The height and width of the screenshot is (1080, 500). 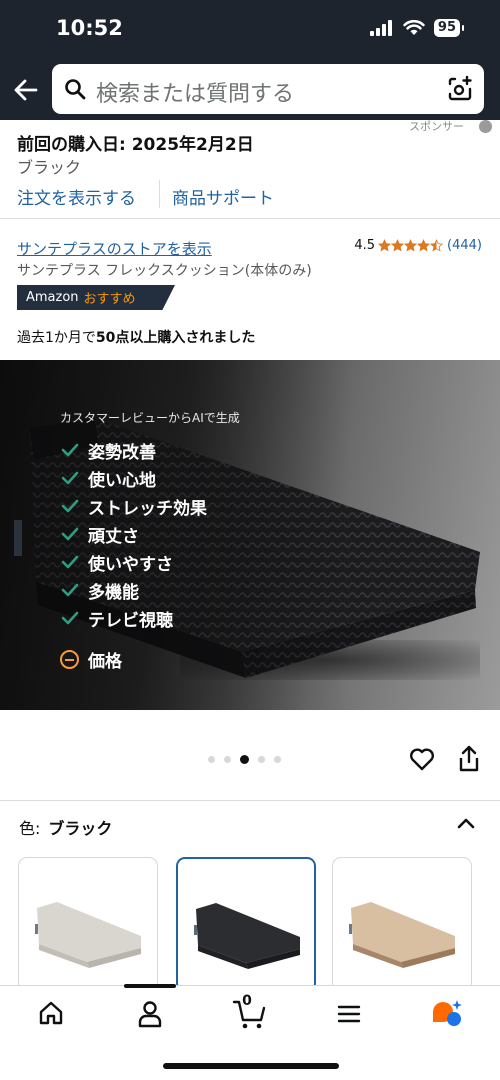 I want to click on review-positive-item: 使い心地, so click(x=133, y=478).